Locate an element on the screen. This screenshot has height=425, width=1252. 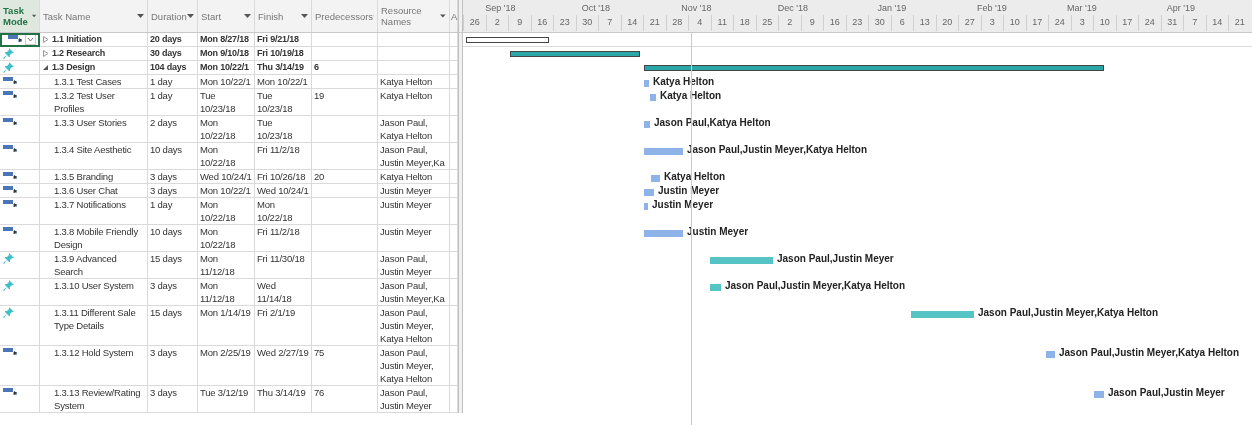
column-header: Duration is located at coordinates (173, 16).